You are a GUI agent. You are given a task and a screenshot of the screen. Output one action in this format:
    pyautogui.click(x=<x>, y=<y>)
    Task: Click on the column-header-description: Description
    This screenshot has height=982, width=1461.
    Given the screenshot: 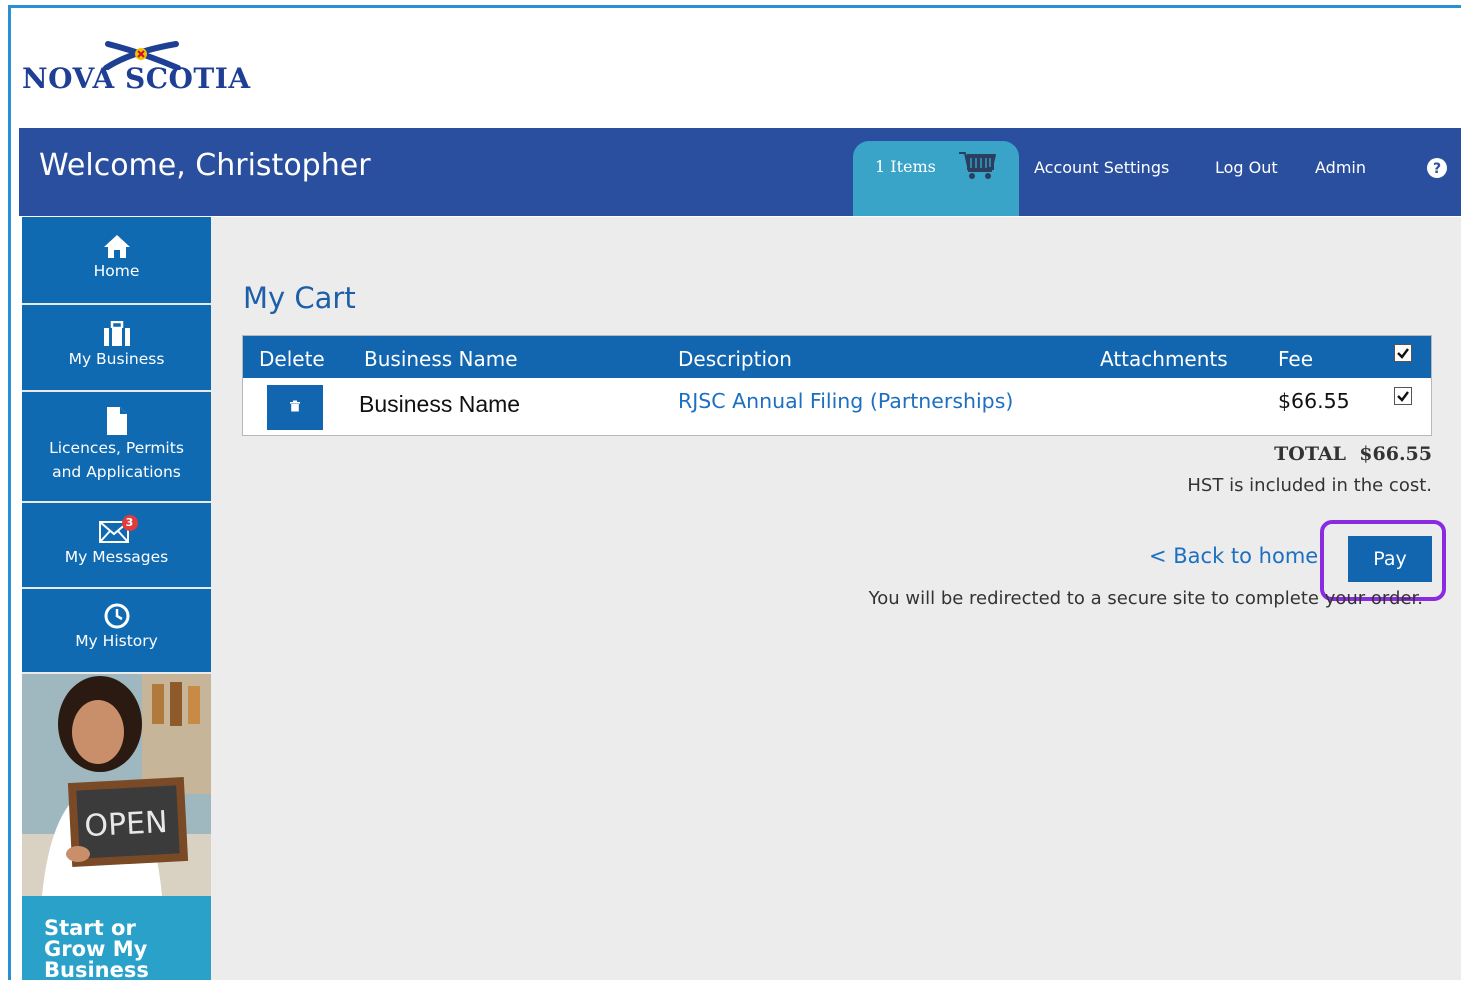 What is the action you would take?
    pyautogui.click(x=735, y=359)
    